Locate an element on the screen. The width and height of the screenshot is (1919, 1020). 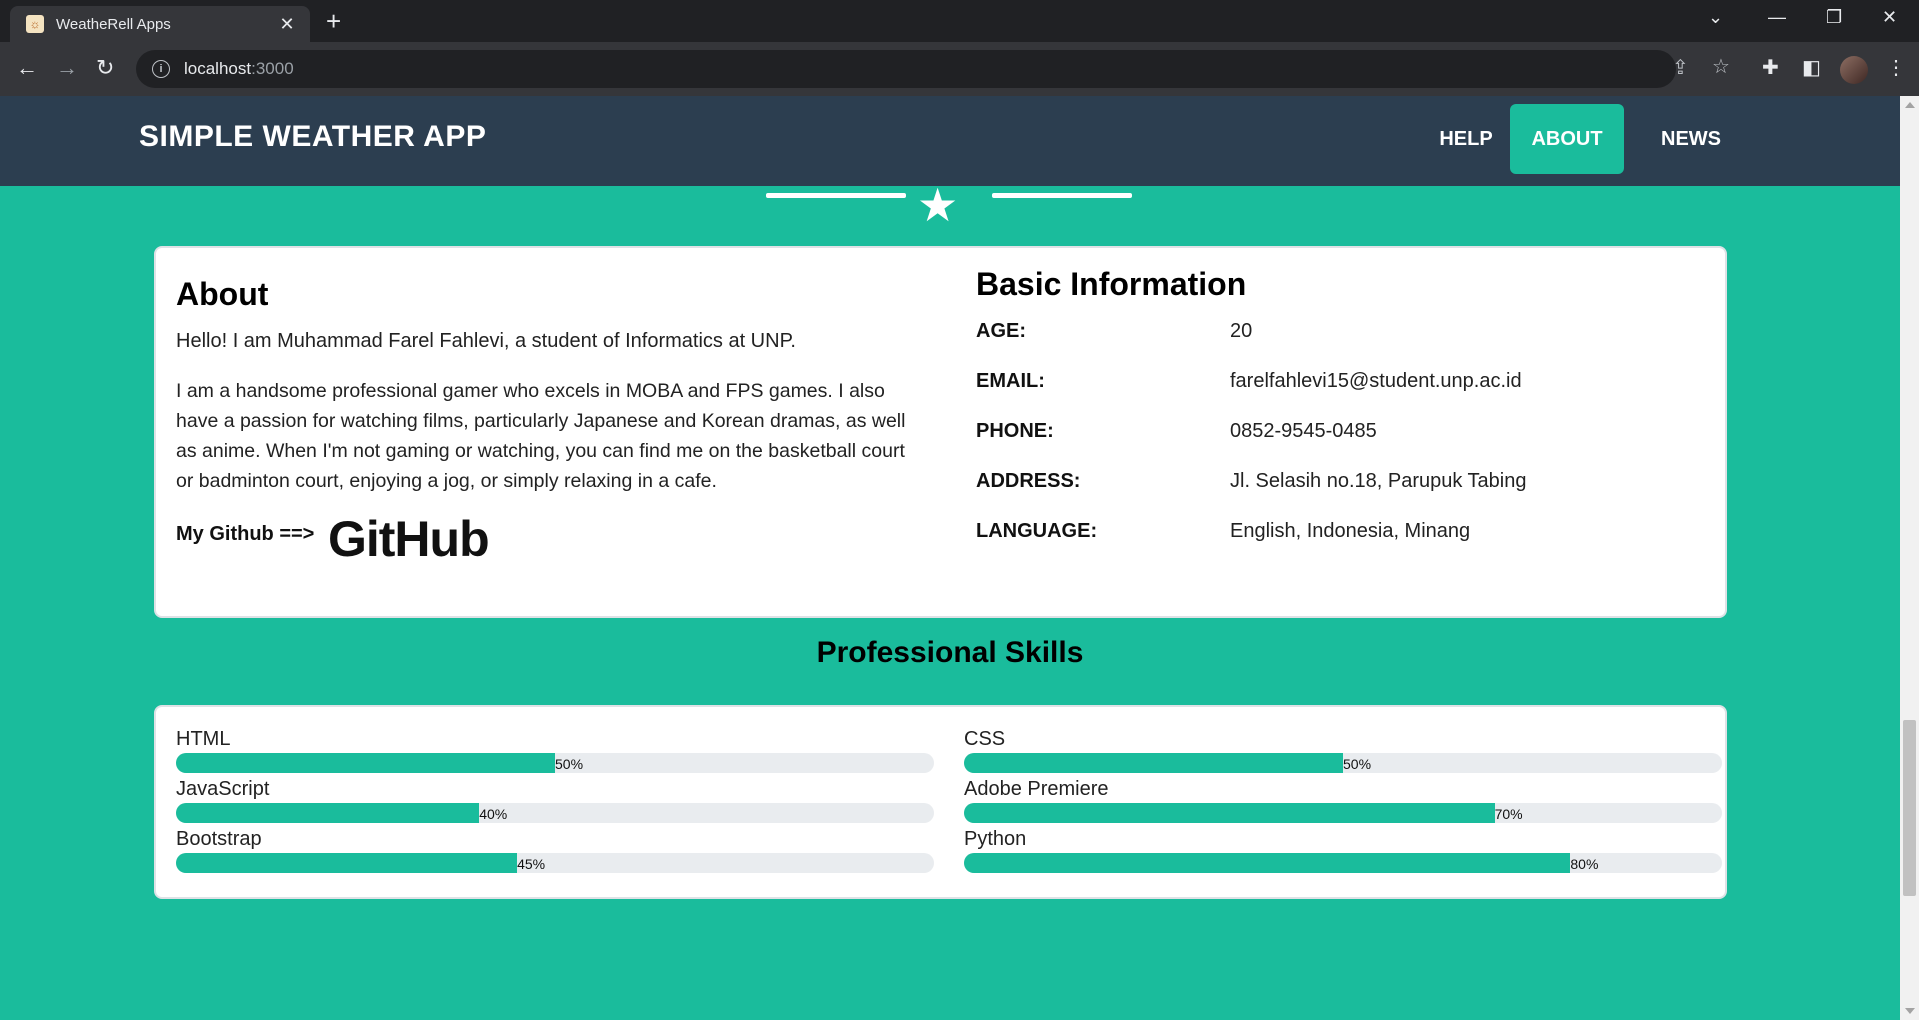
scroll-up-arrow-icon is located at coordinates (1910, 105).